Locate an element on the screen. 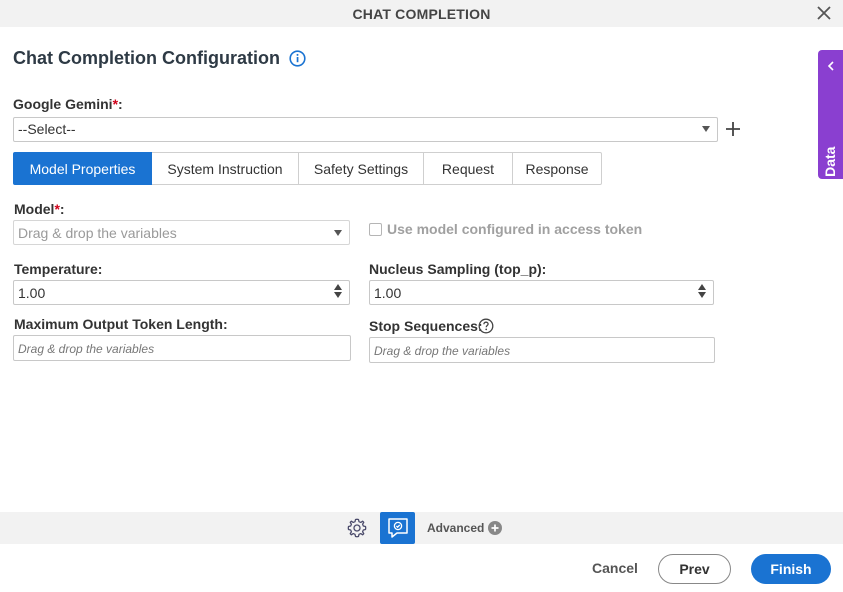 This screenshot has width=843, height=592. close-icon is located at coordinates (824, 13).